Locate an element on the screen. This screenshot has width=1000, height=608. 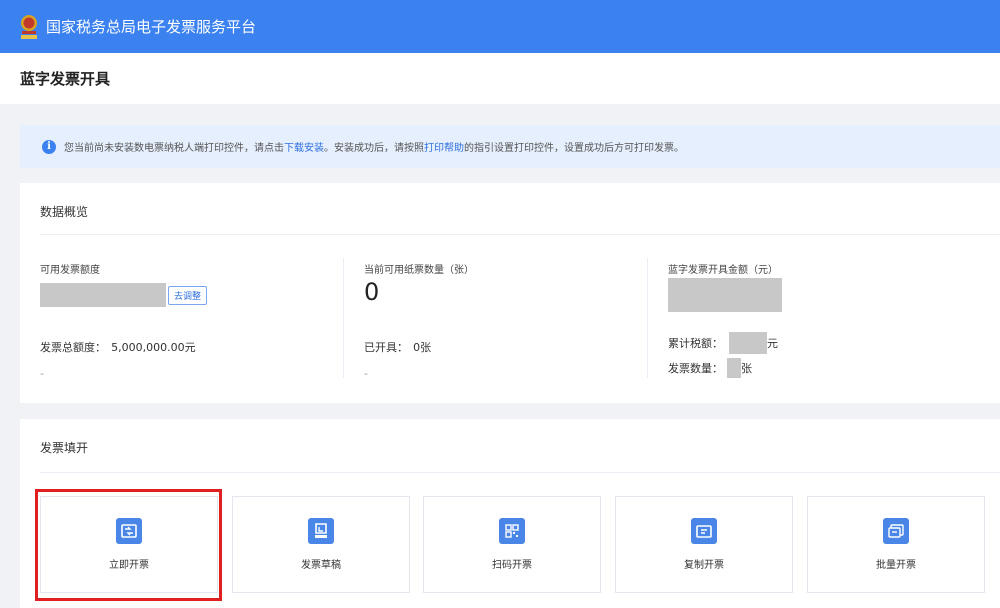
invoice-count-label: 发票数量： is located at coordinates (695, 368).